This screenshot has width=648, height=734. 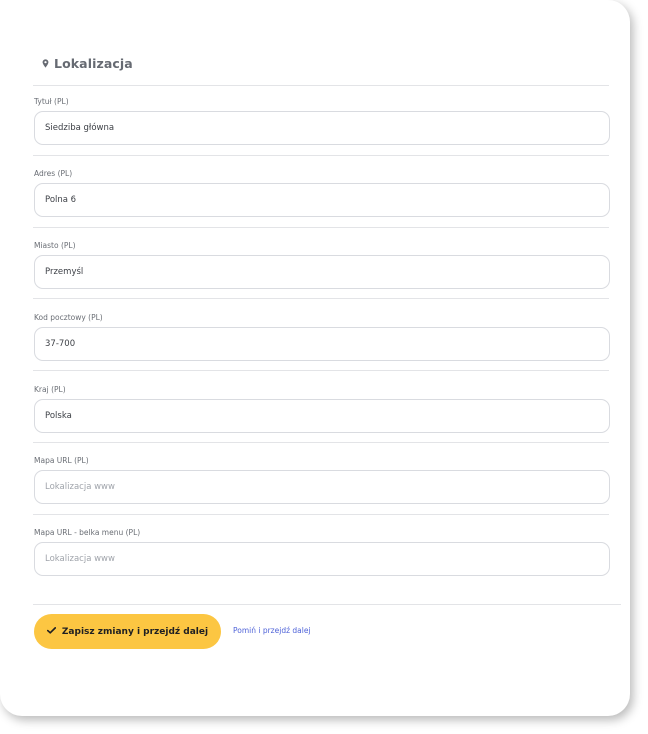 I want to click on title-label: Tytuł (PL), so click(x=51, y=101).